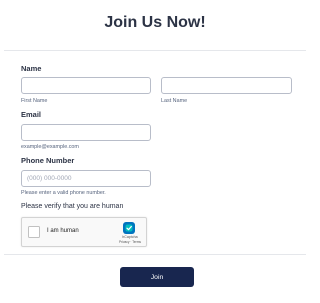  I want to click on email-sublabel: example@example.com, so click(50, 147).